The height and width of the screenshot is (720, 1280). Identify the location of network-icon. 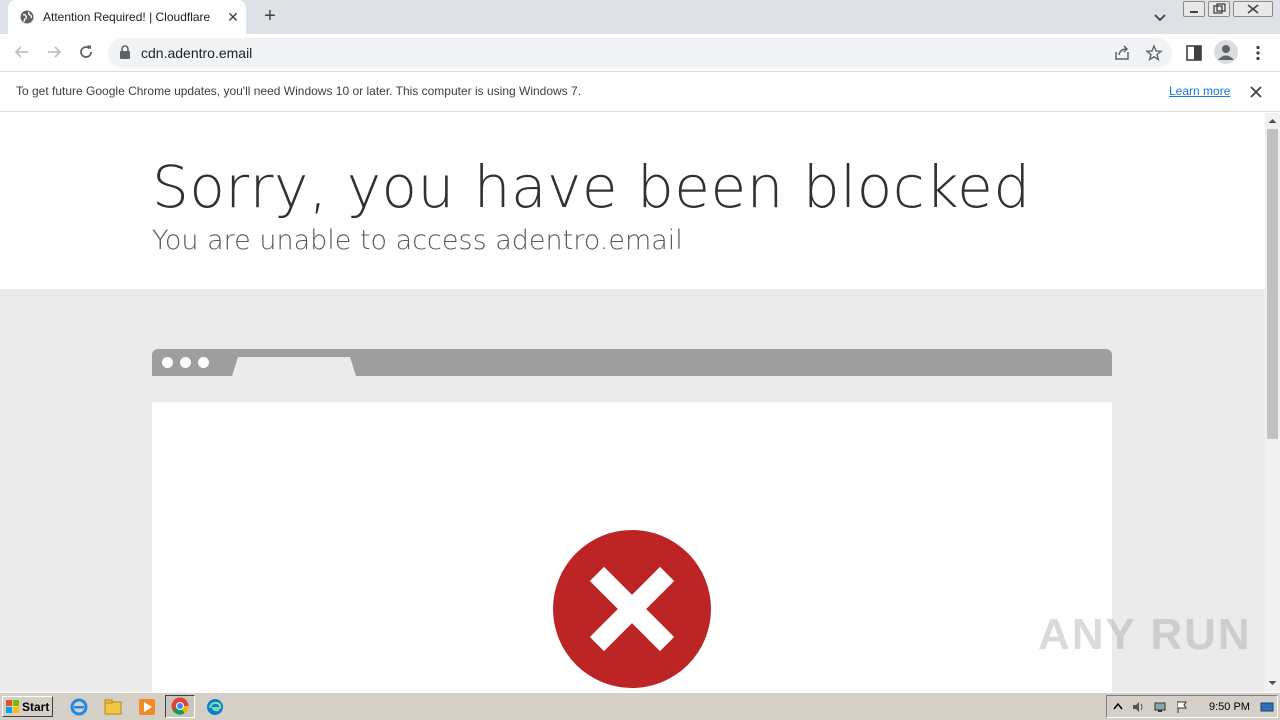
(1160, 707).